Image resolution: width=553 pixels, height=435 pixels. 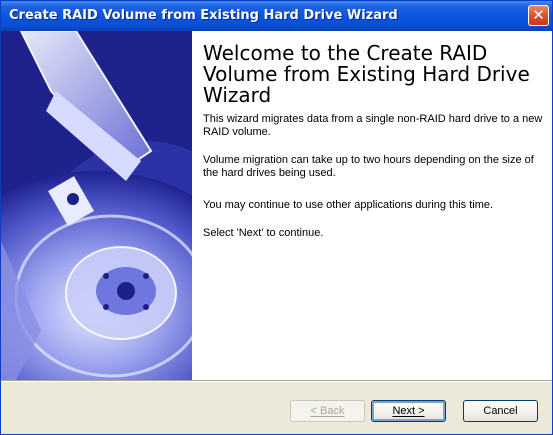 I want to click on back-button-label: < Back, so click(x=327, y=411).